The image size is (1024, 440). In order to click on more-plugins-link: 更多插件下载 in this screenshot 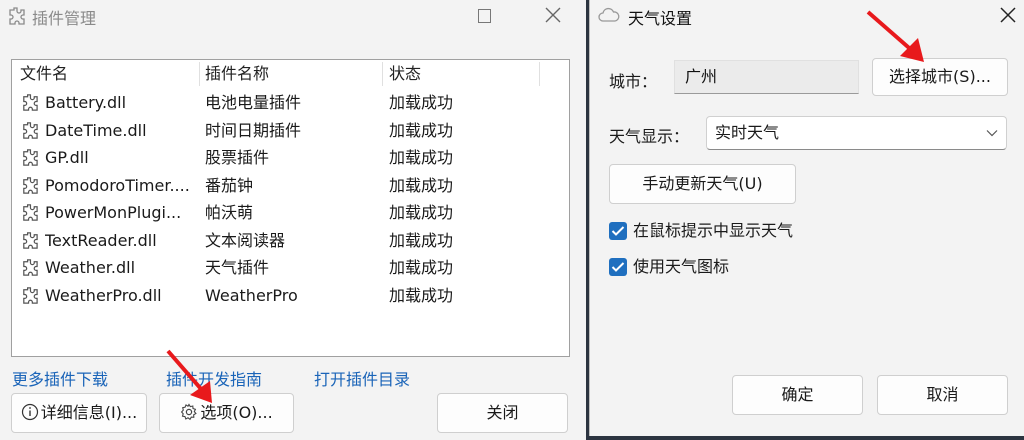, I will do `click(60, 378)`.